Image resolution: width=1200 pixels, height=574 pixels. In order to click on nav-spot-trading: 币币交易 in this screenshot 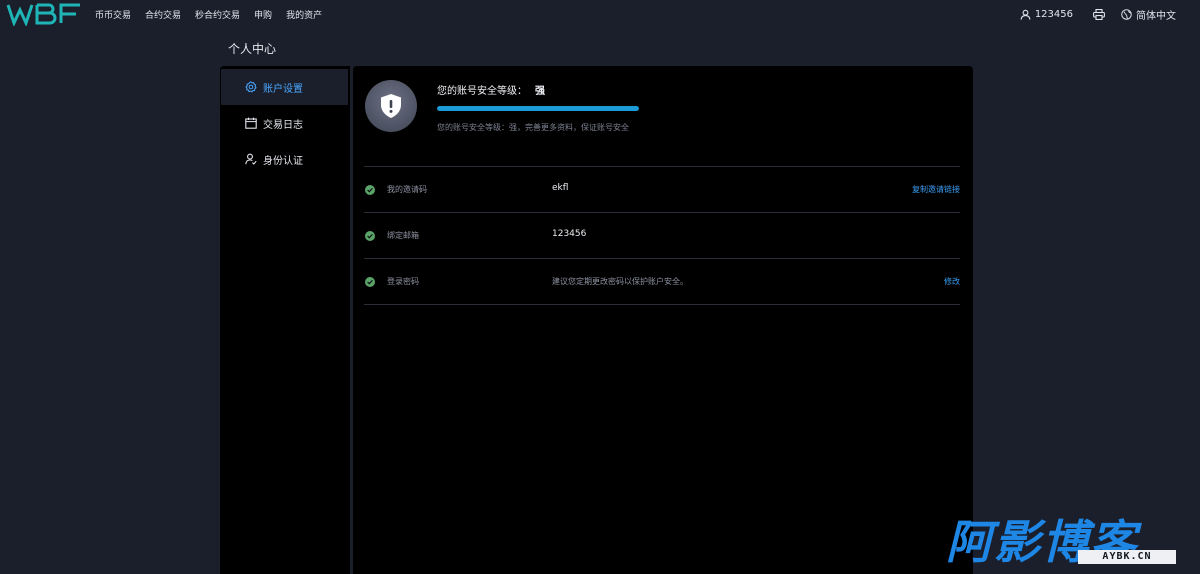, I will do `click(113, 14)`.